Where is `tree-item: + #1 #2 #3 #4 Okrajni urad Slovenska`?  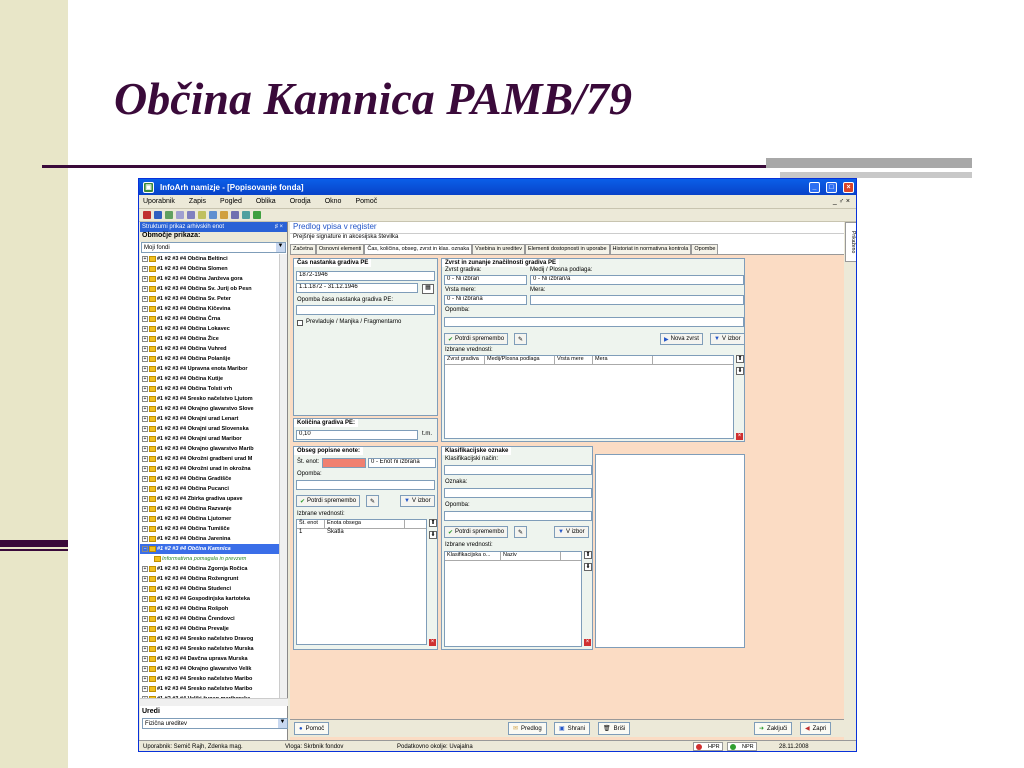
tree-item: + #1 #2 #3 #4 Okrajni urad Slovenska is located at coordinates (210, 429).